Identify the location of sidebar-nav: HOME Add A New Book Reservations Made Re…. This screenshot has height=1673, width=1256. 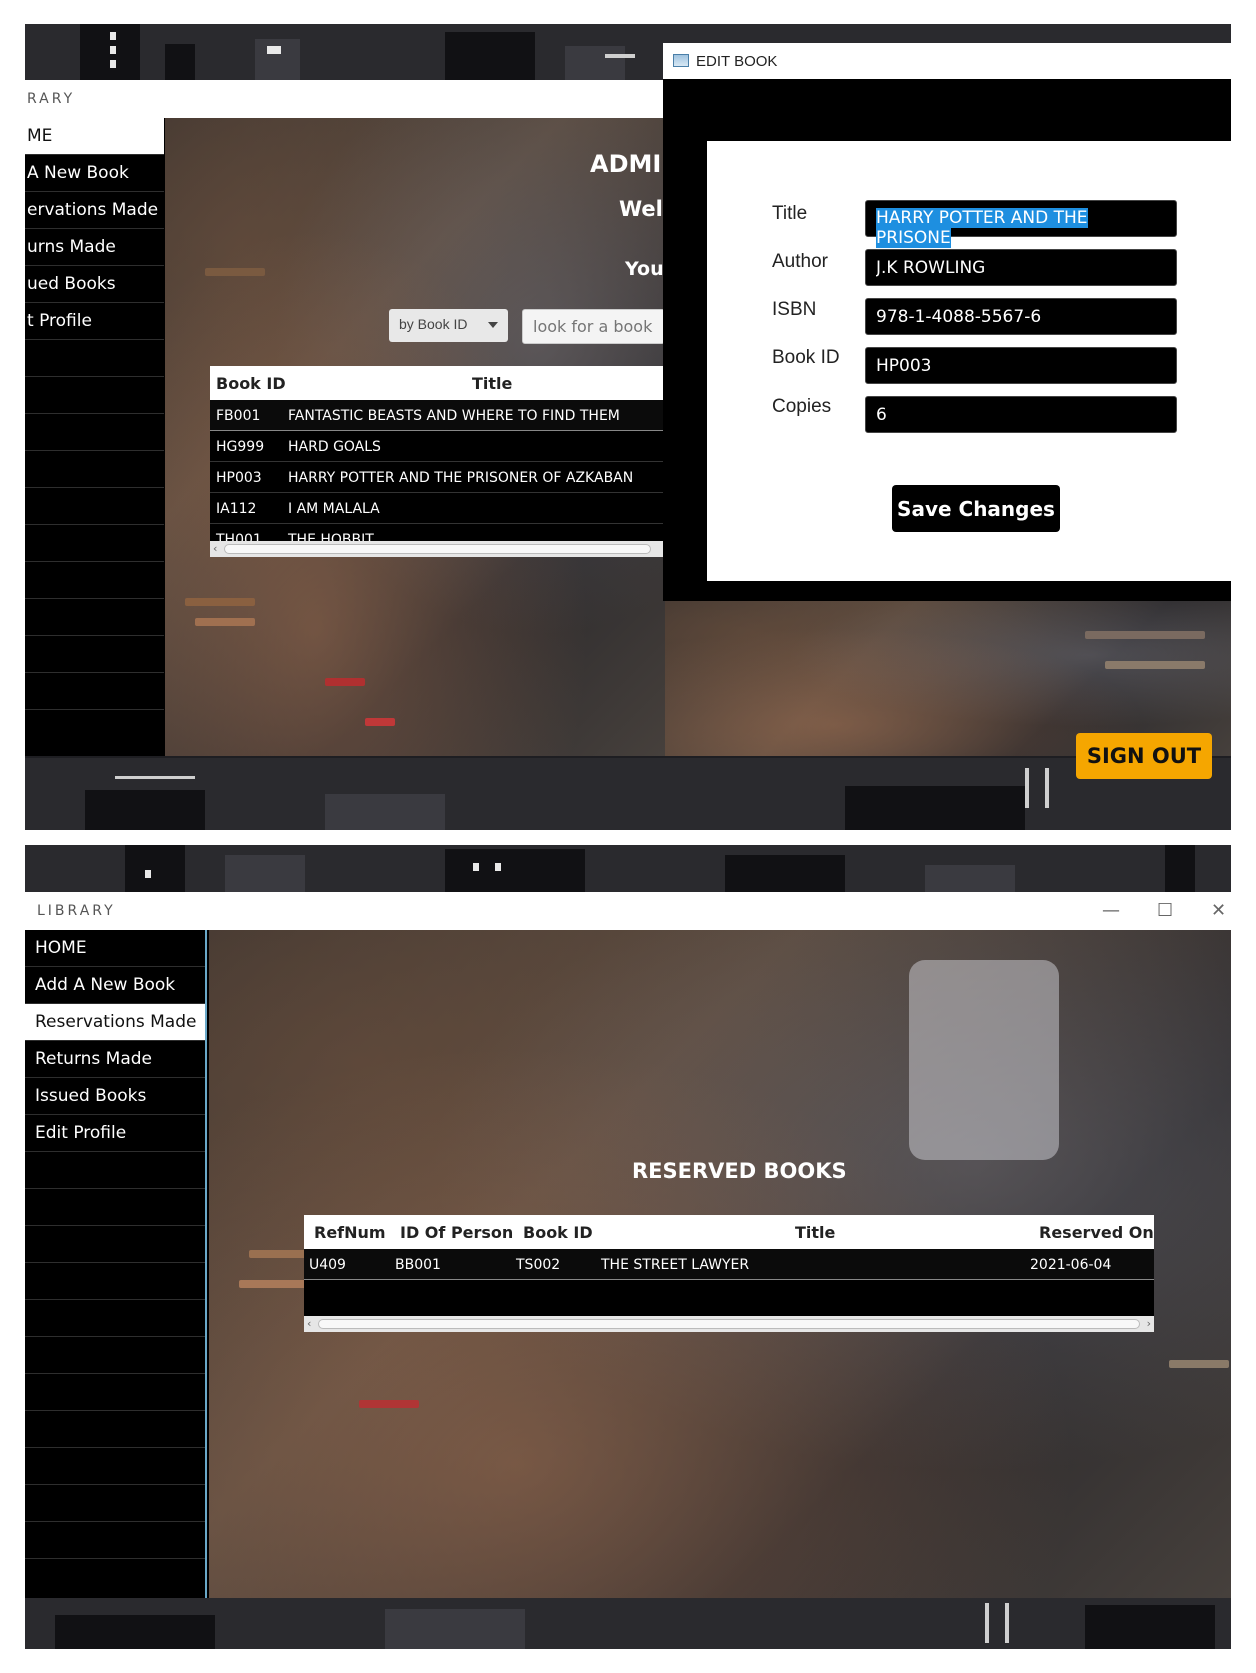
(116, 1264).